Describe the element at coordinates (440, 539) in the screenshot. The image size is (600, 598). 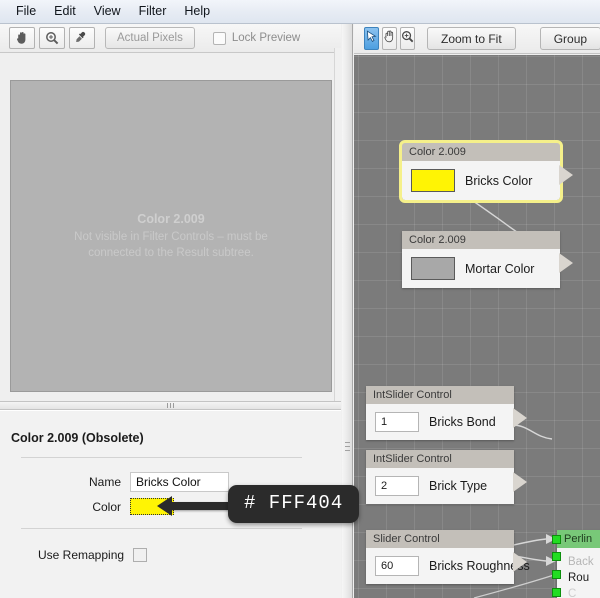
I see `node-header: Slider Control` at that location.